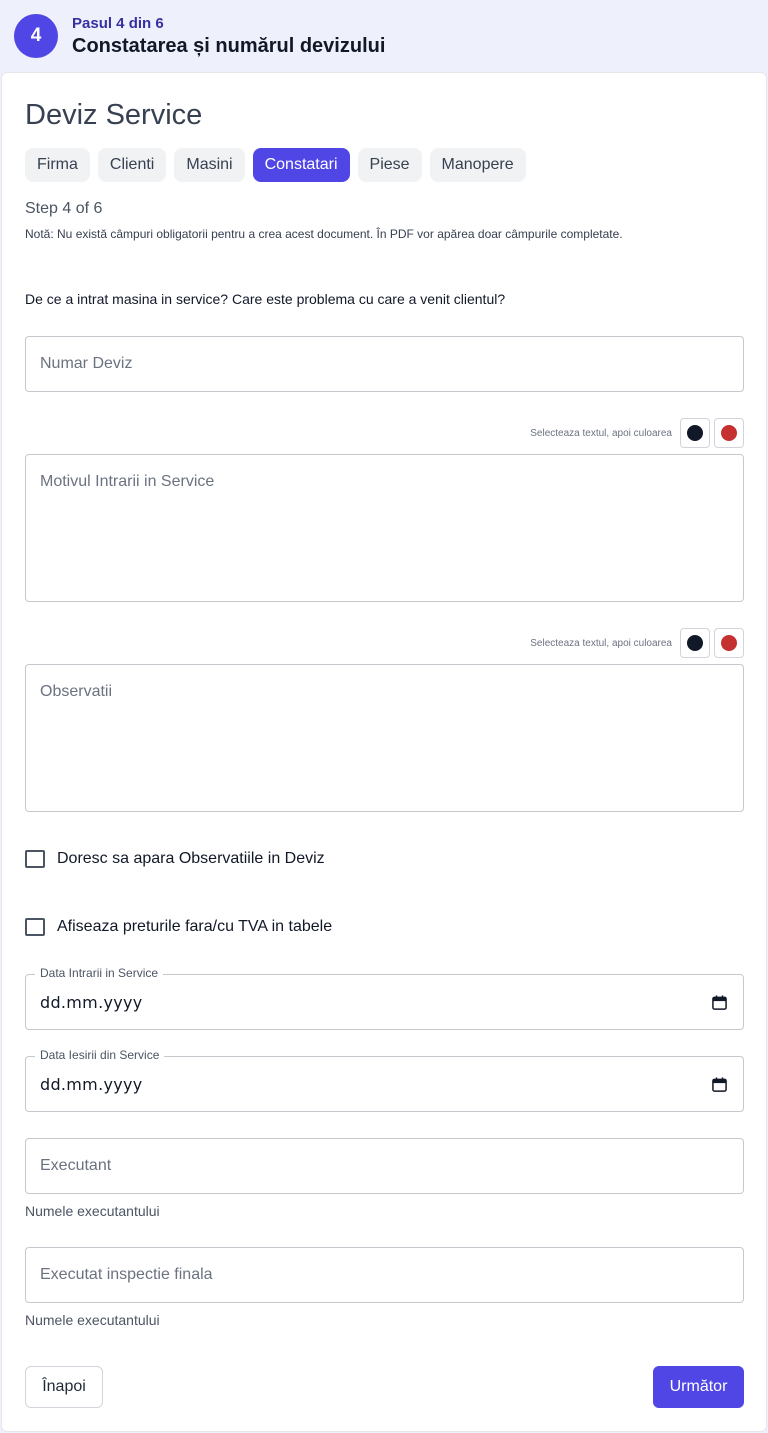 This screenshot has width=768, height=1433. I want to click on back-button: Înapoi, so click(64, 1387).